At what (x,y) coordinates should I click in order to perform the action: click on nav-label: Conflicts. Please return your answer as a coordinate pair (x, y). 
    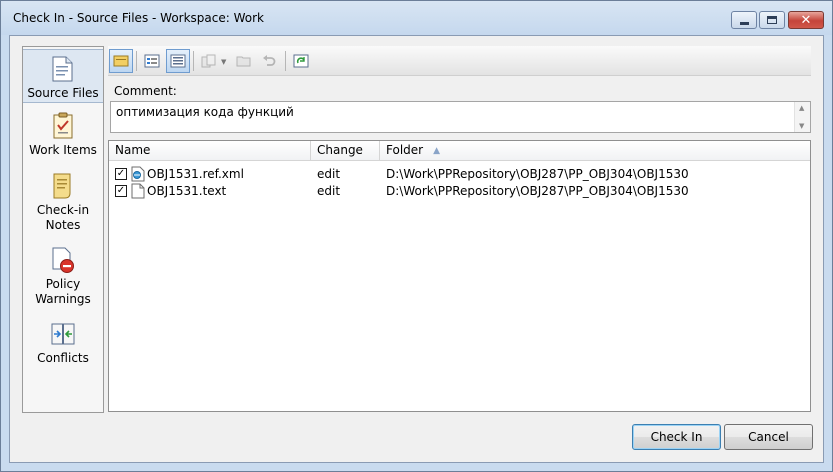
    Looking at the image, I should click on (63, 358).